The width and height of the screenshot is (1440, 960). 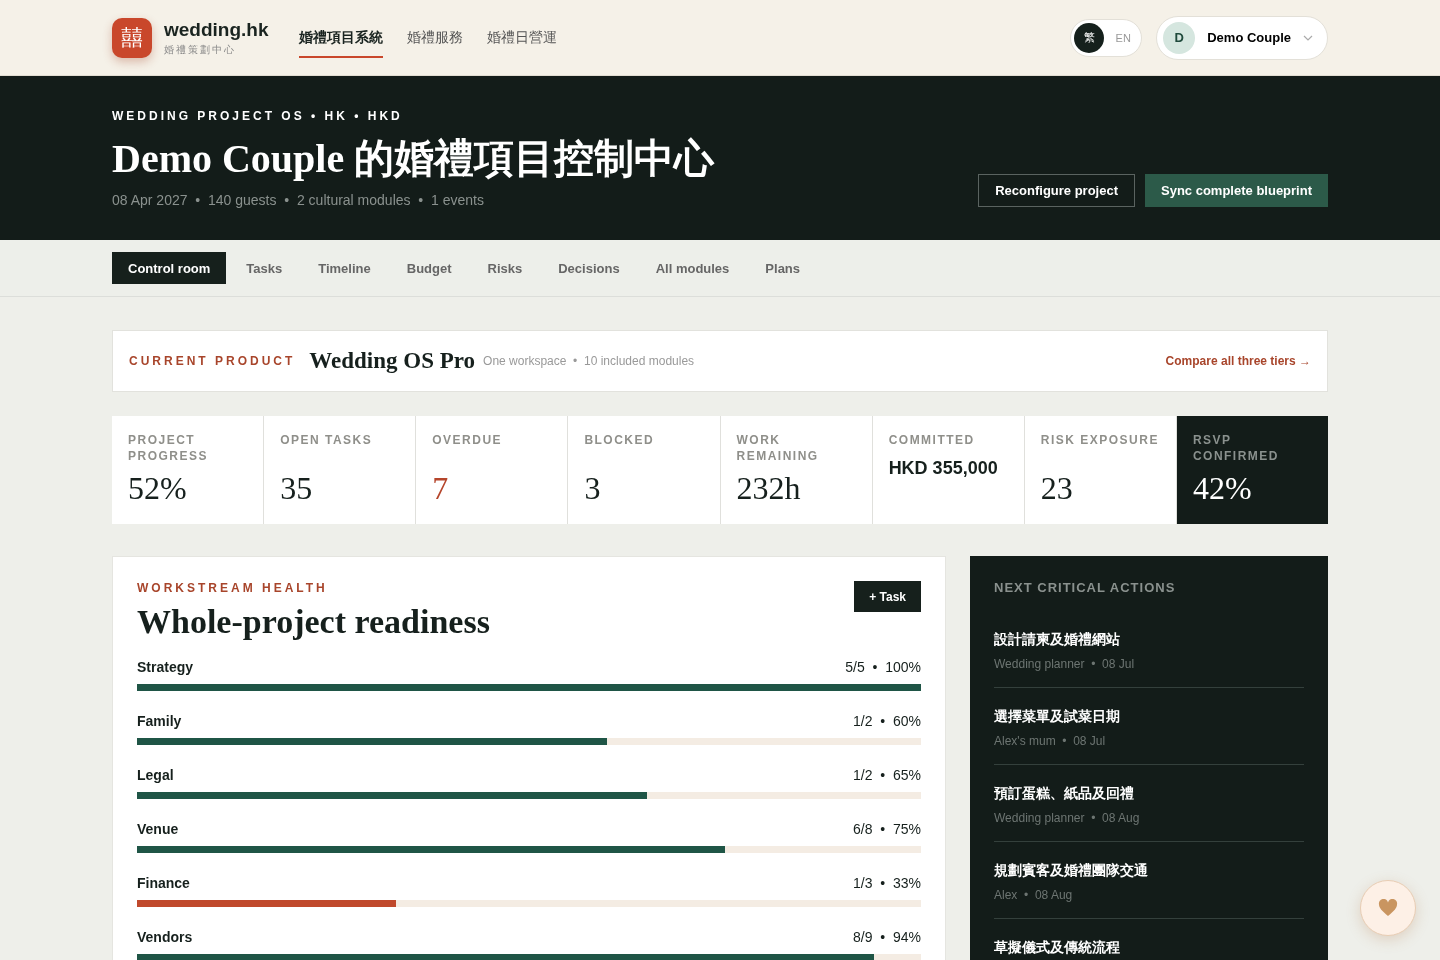 I want to click on stat-label: OVERDUE, so click(x=468, y=440).